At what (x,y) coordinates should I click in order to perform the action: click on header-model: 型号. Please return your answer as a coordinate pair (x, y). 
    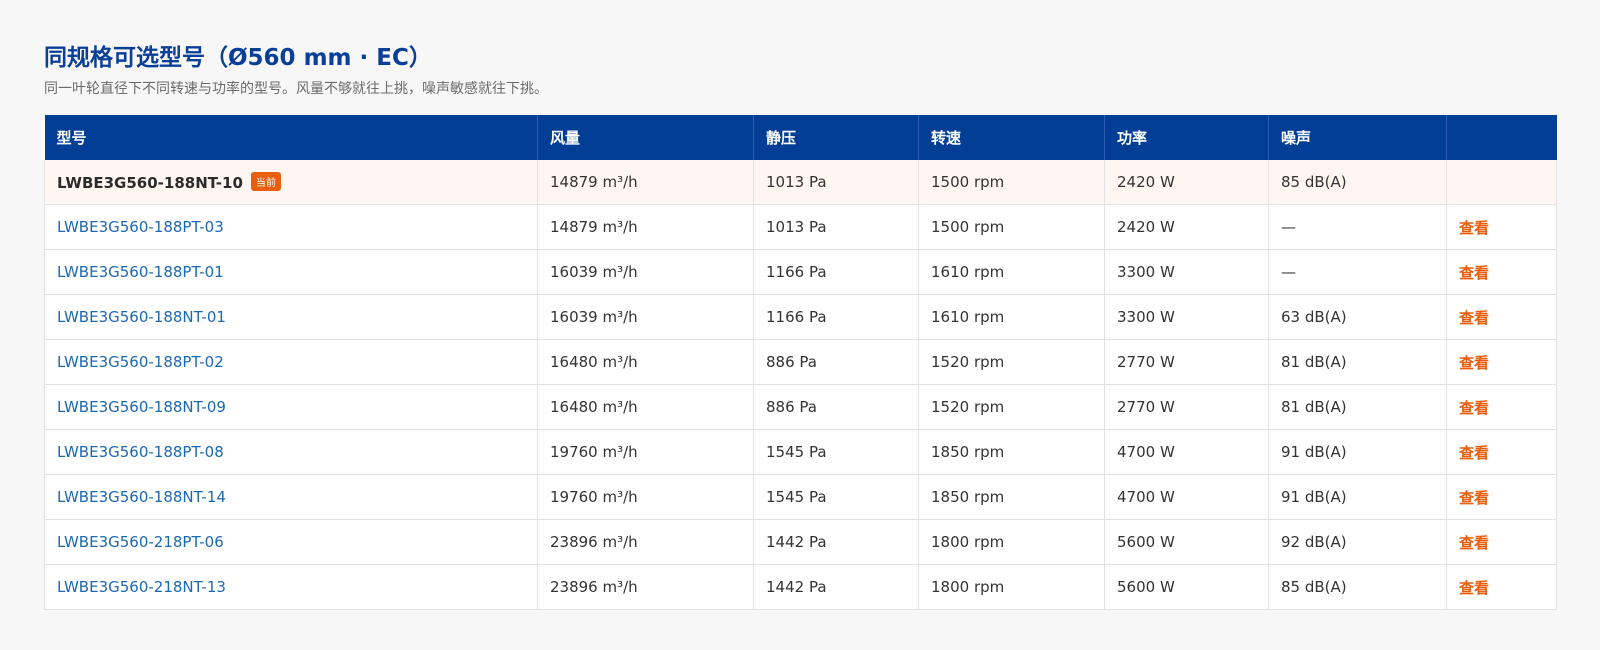
    Looking at the image, I should click on (291, 137).